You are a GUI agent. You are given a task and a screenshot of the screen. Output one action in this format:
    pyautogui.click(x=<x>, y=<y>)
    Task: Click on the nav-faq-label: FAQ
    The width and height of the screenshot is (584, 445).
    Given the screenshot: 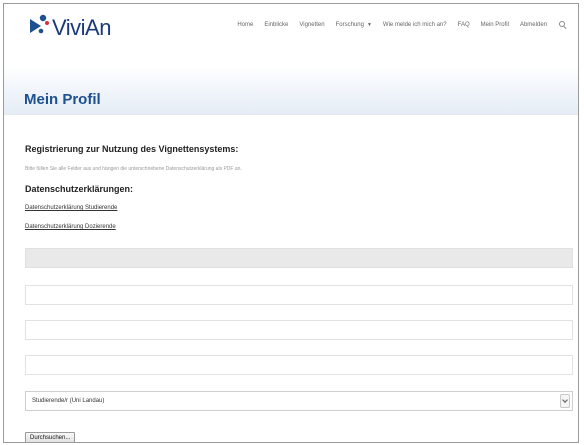 What is the action you would take?
    pyautogui.click(x=463, y=24)
    